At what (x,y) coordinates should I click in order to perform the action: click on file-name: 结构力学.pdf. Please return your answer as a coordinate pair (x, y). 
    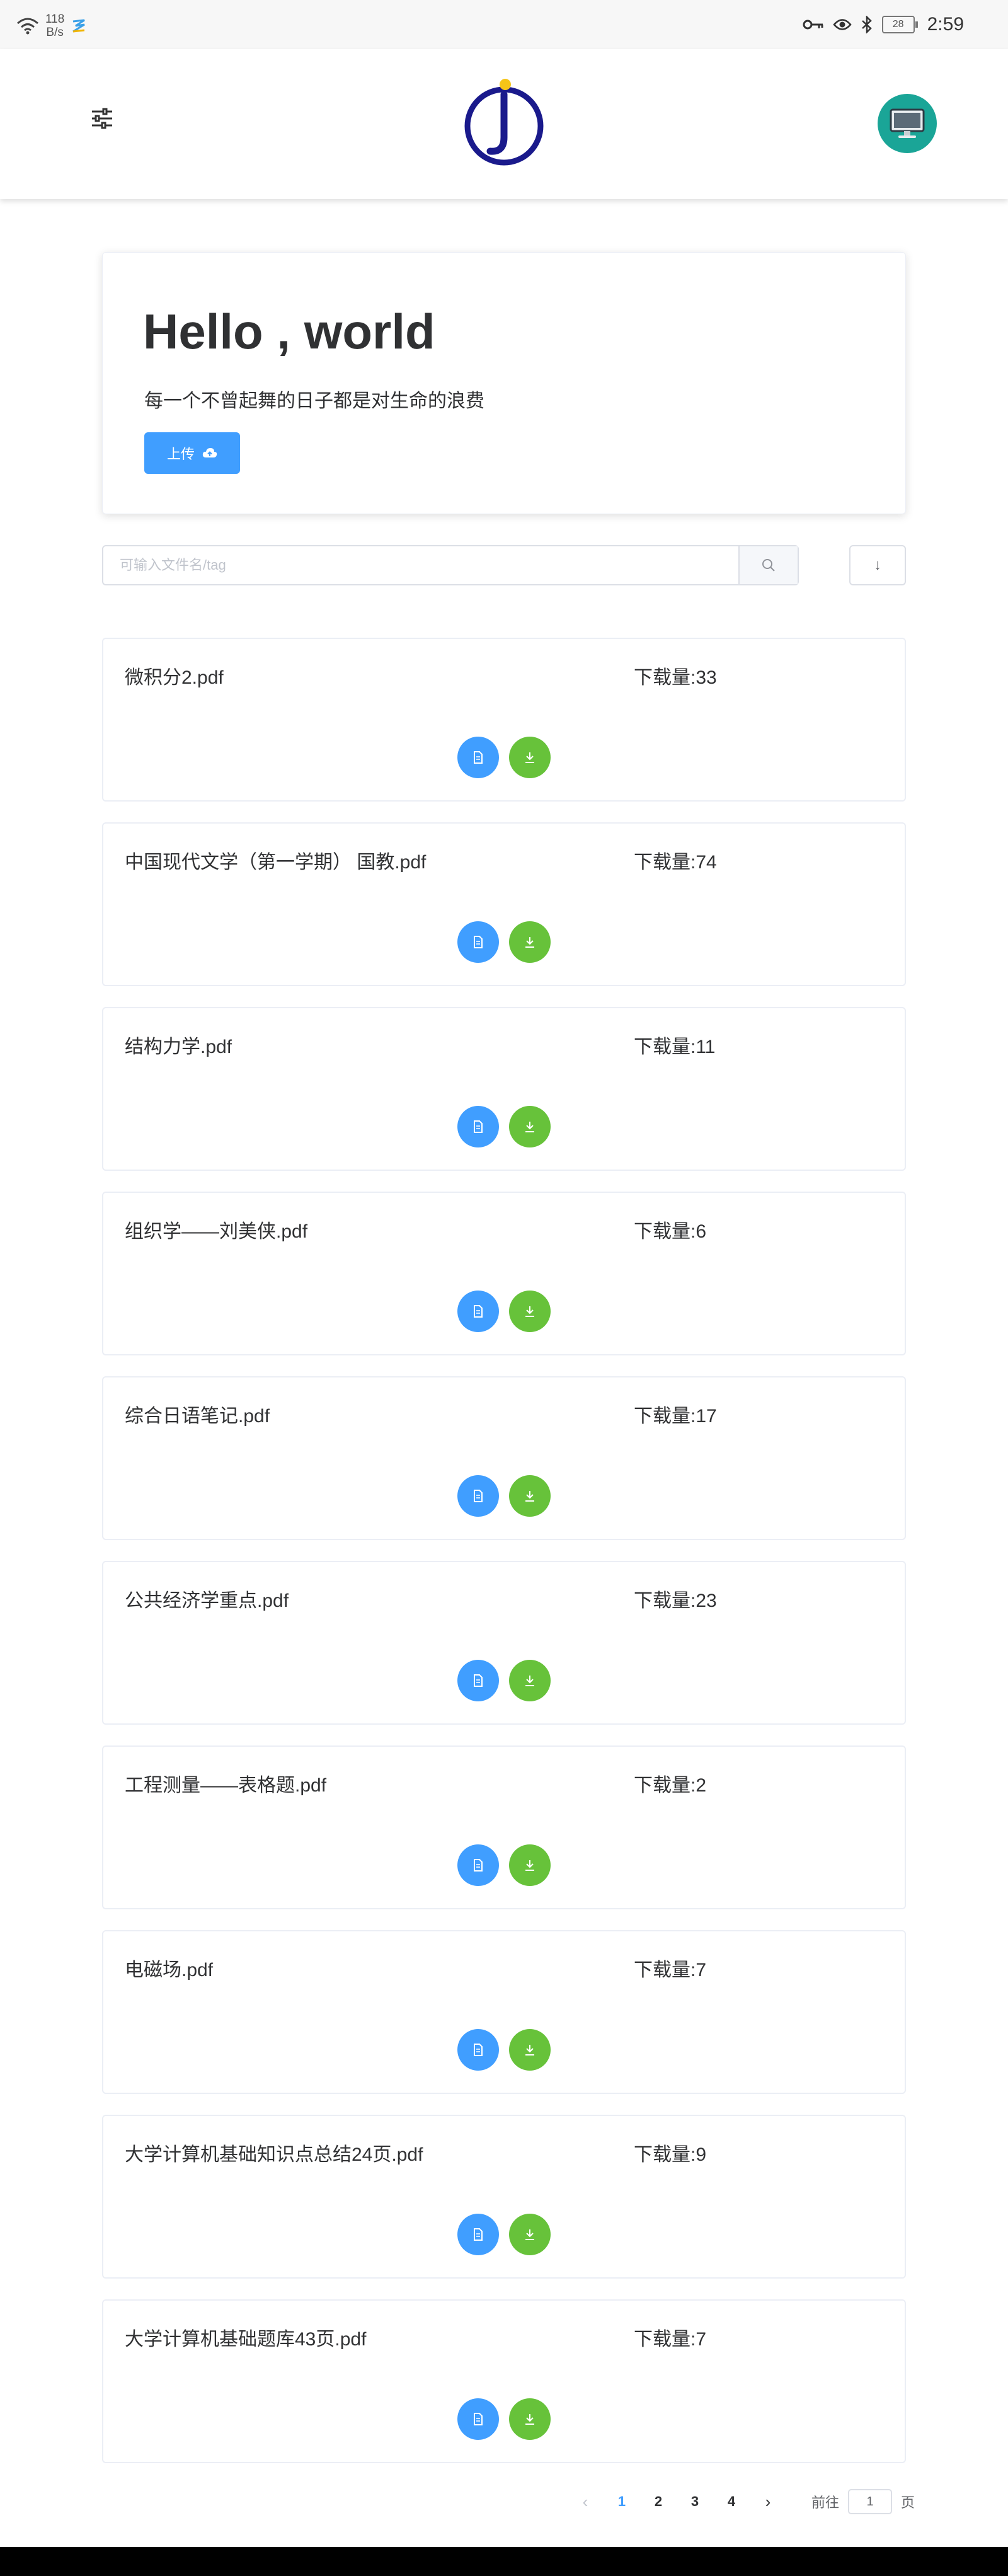
    Looking at the image, I should click on (178, 1045).